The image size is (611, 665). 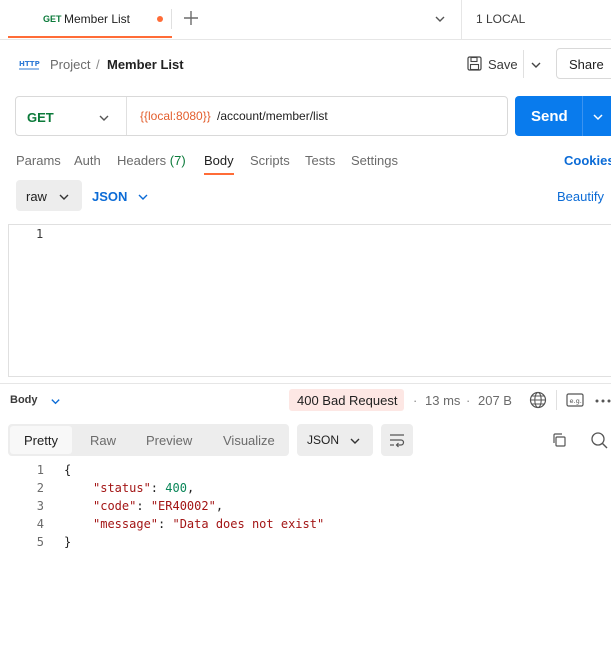 I want to click on active-tab-indicator, so click(x=219, y=174).